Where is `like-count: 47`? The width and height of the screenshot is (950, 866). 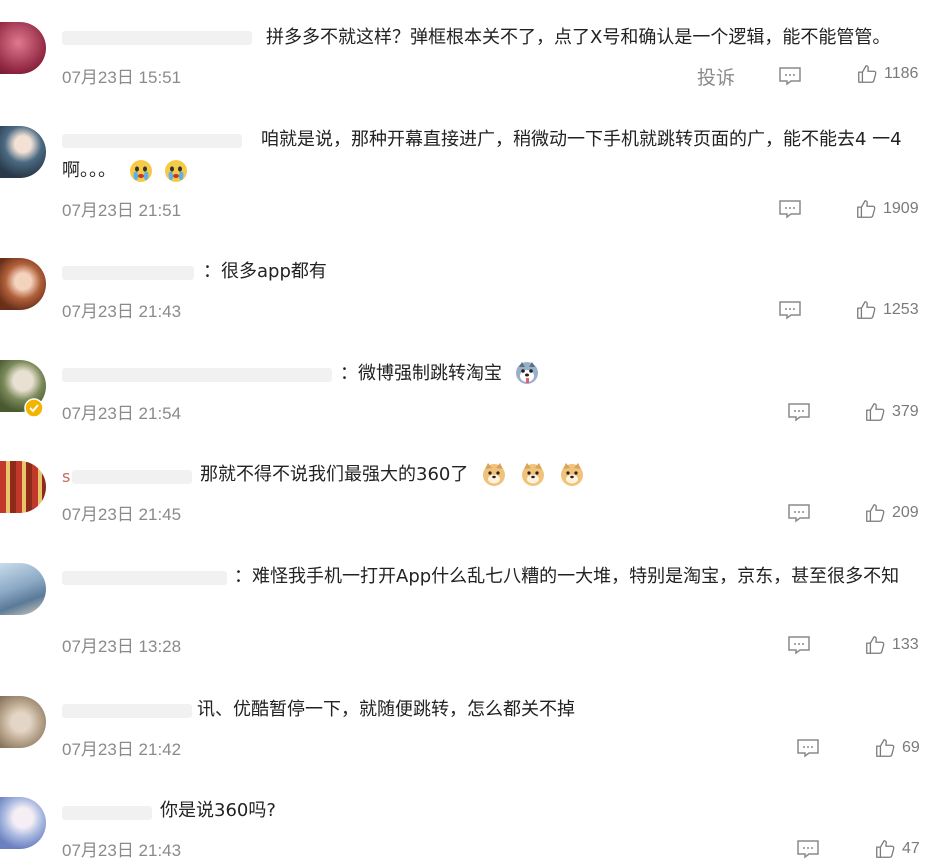
like-count: 47 is located at coordinates (911, 848).